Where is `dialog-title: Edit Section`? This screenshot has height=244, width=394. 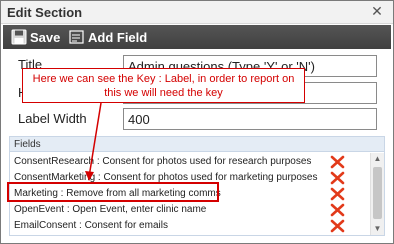
dialog-title: Edit Section is located at coordinates (45, 12).